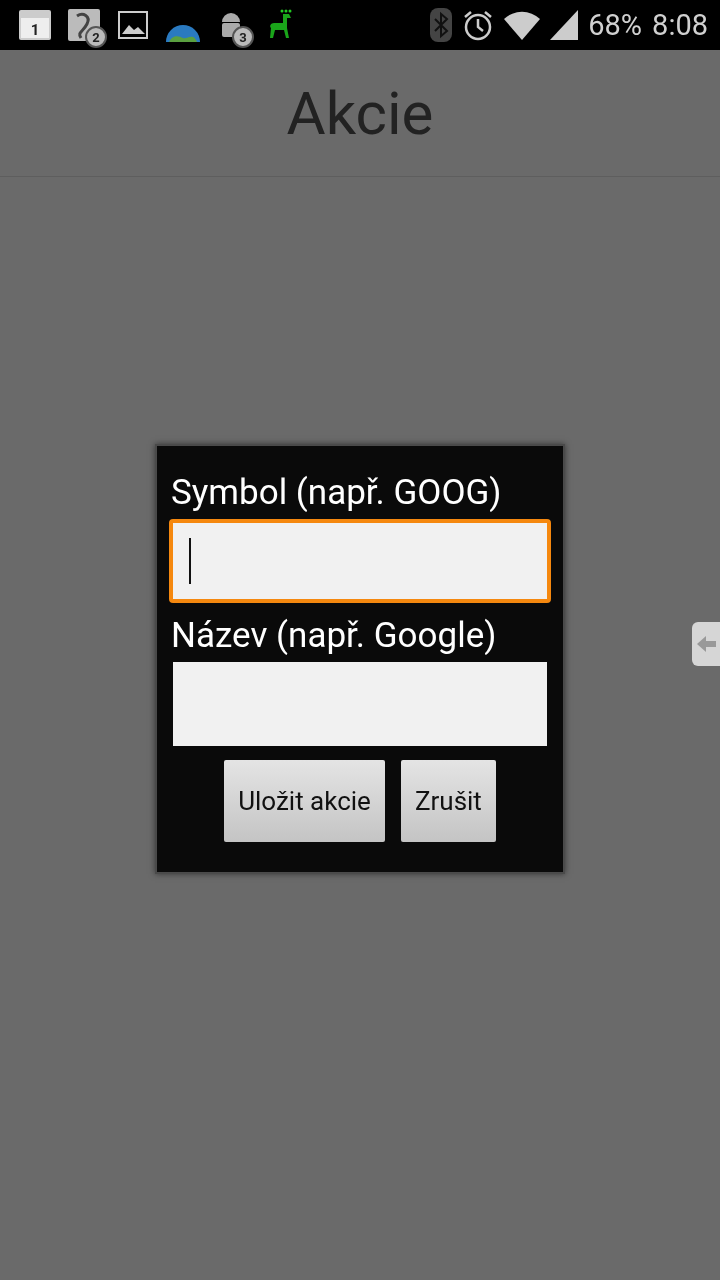 This screenshot has height=1280, width=720. I want to click on clock-time: 8:08, so click(680, 25).